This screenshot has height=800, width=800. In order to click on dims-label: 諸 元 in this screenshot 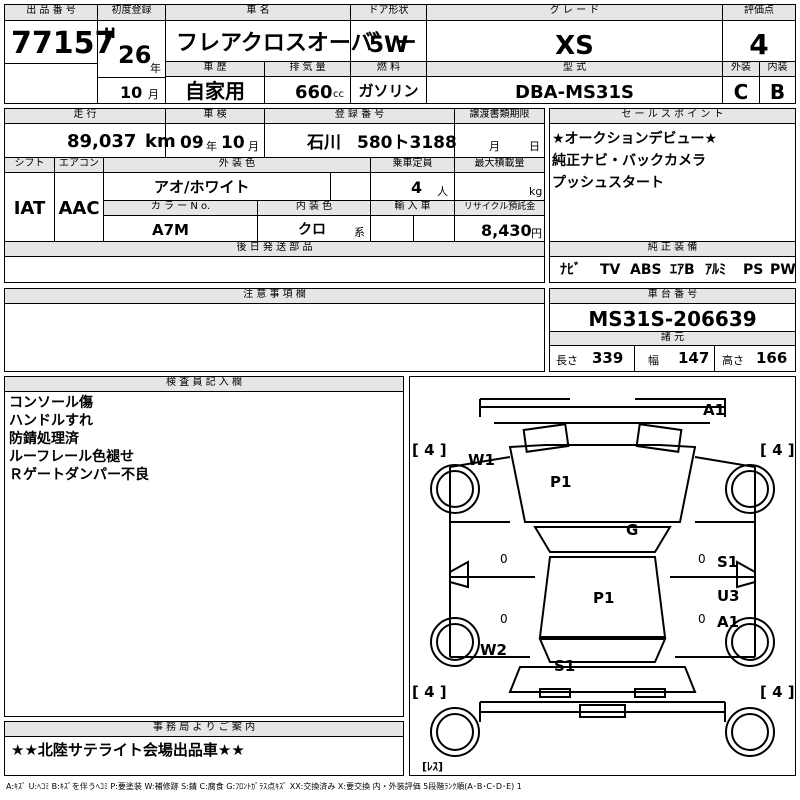, I will do `click(672, 339)`.